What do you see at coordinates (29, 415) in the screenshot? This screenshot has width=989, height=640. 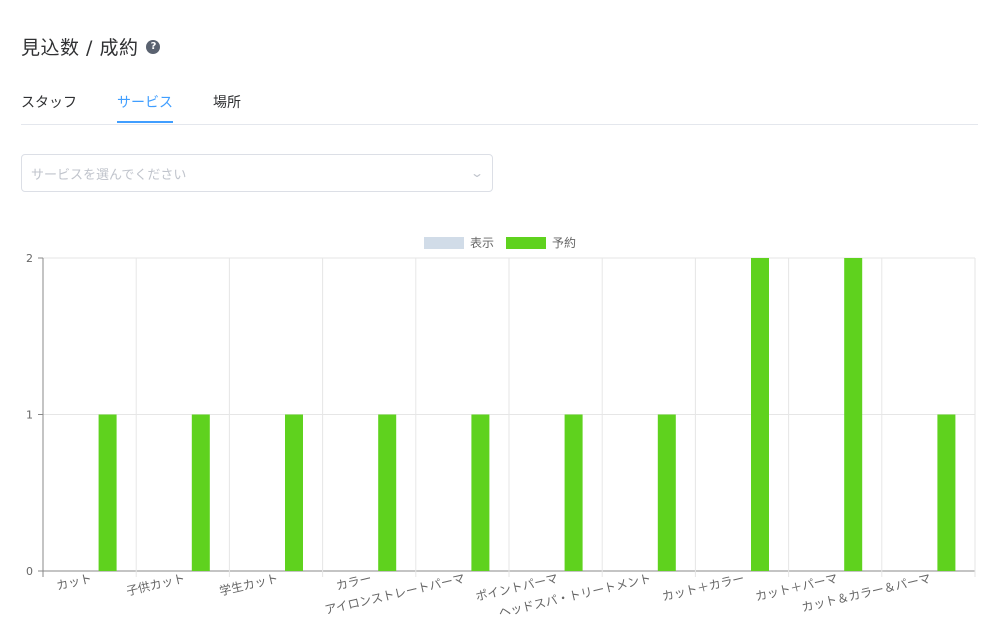 I see `y-tick-label: 1` at bounding box center [29, 415].